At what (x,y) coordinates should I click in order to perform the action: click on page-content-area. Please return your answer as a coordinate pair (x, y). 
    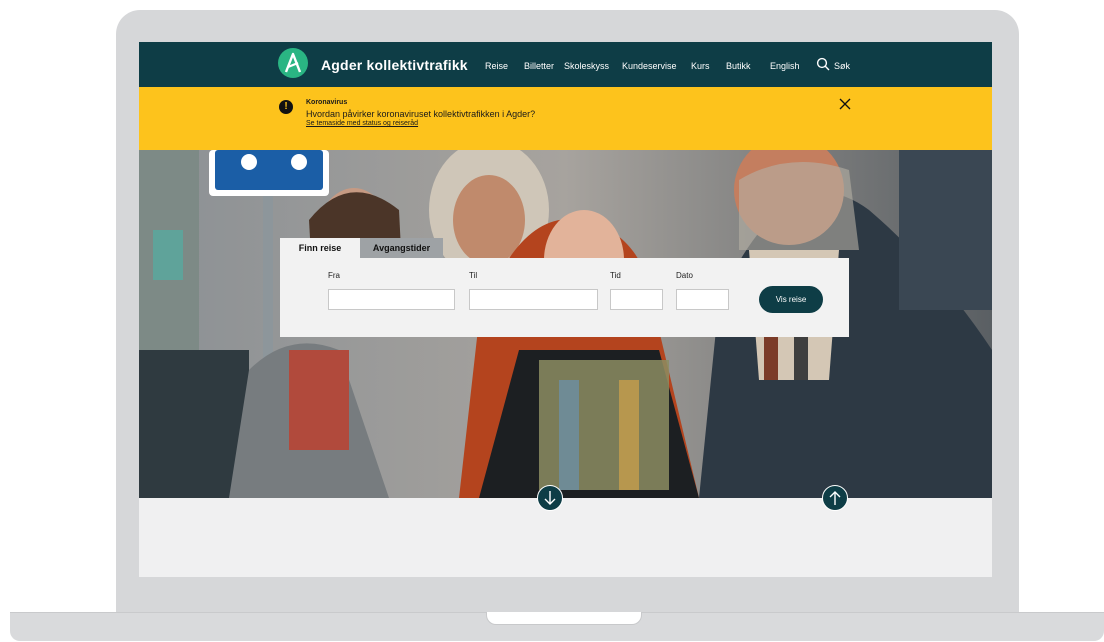
    Looking at the image, I should click on (565, 537).